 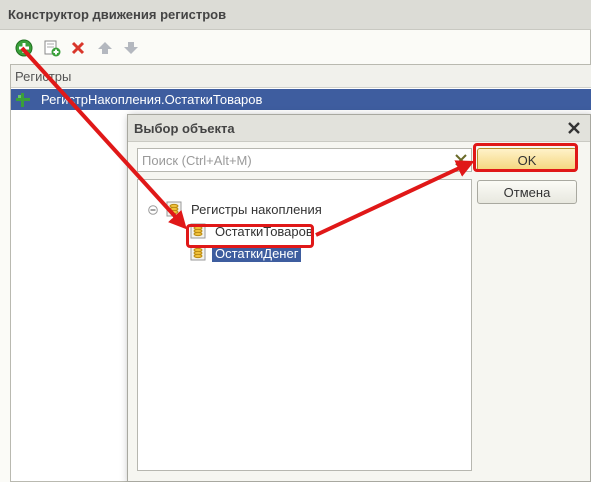 I want to click on table-row: РегистрНакопления.ОстаткиТоваров, so click(x=301, y=99).